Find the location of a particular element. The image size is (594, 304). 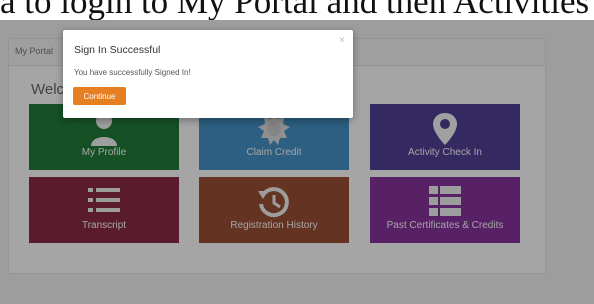

dialog-message: You have successfully Signed In! is located at coordinates (132, 72).